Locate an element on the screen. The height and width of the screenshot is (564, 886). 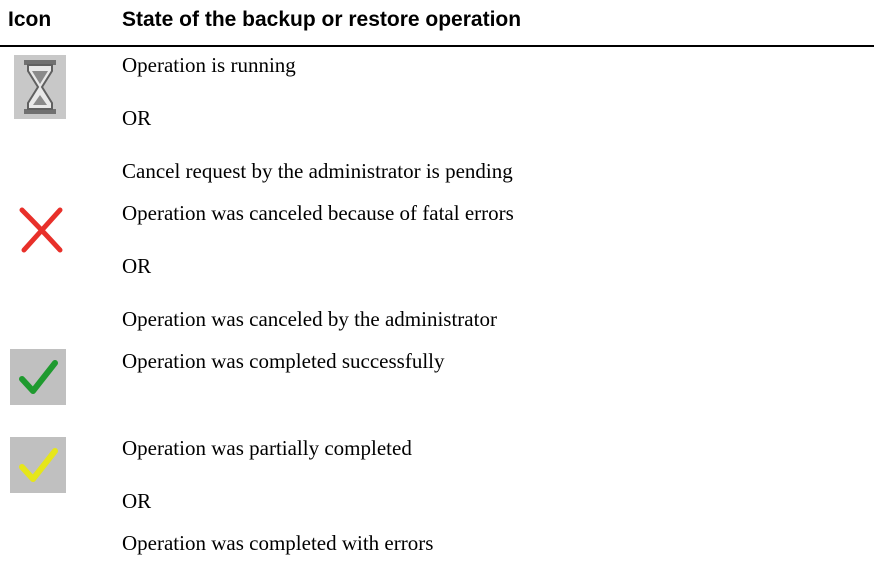
header-divider is located at coordinates (437, 46).